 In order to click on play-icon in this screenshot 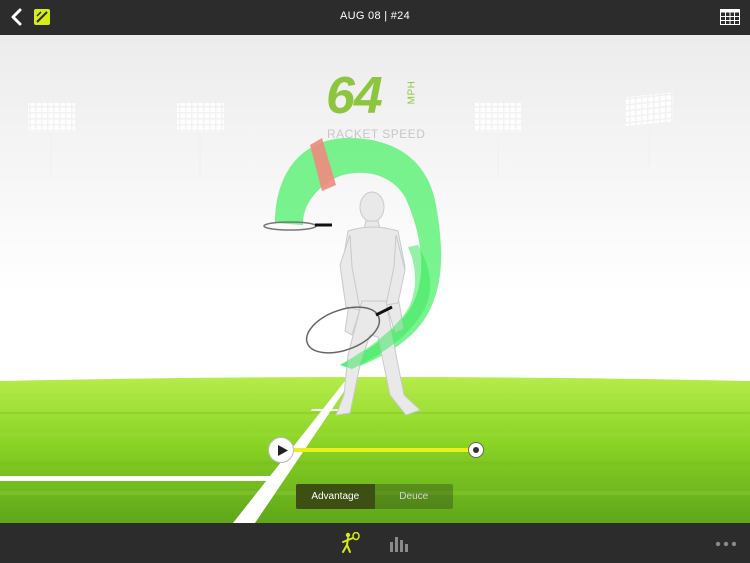, I will do `click(283, 450)`.